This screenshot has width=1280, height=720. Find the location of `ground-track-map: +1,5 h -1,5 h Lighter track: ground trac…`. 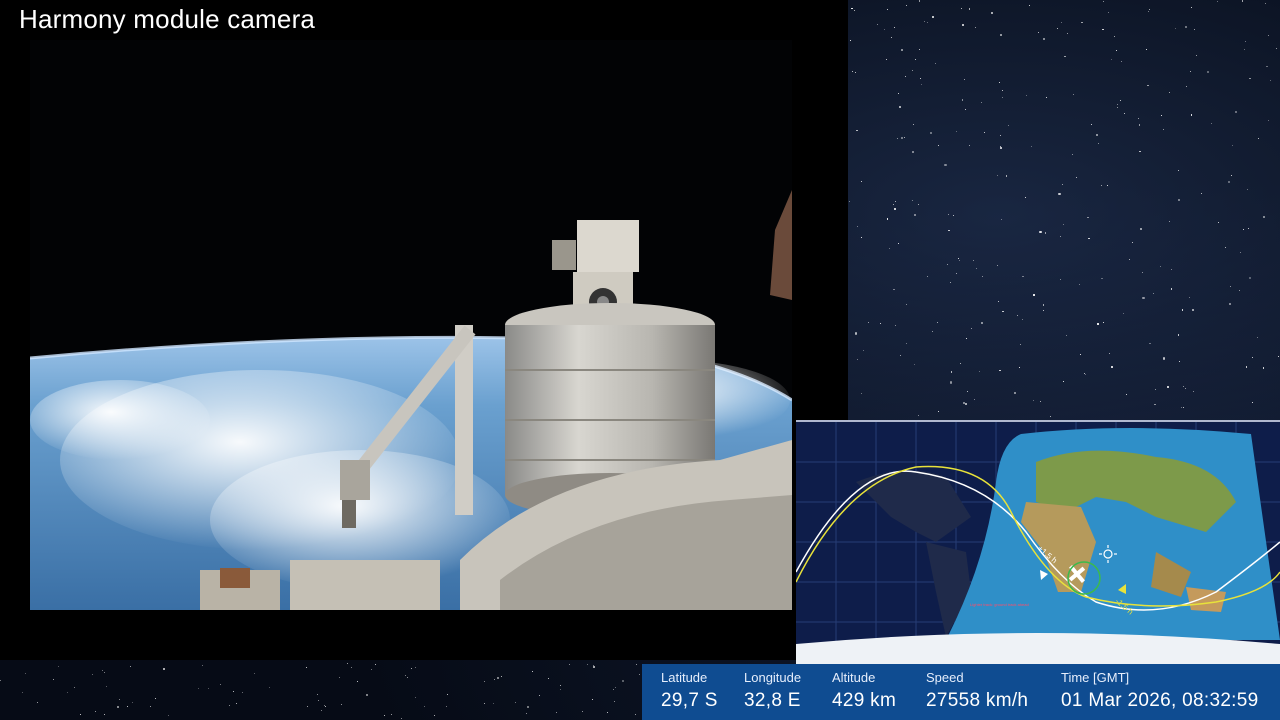

ground-track-map: +1,5 h -1,5 h Lighter track: ground trac… is located at coordinates (1038, 542).